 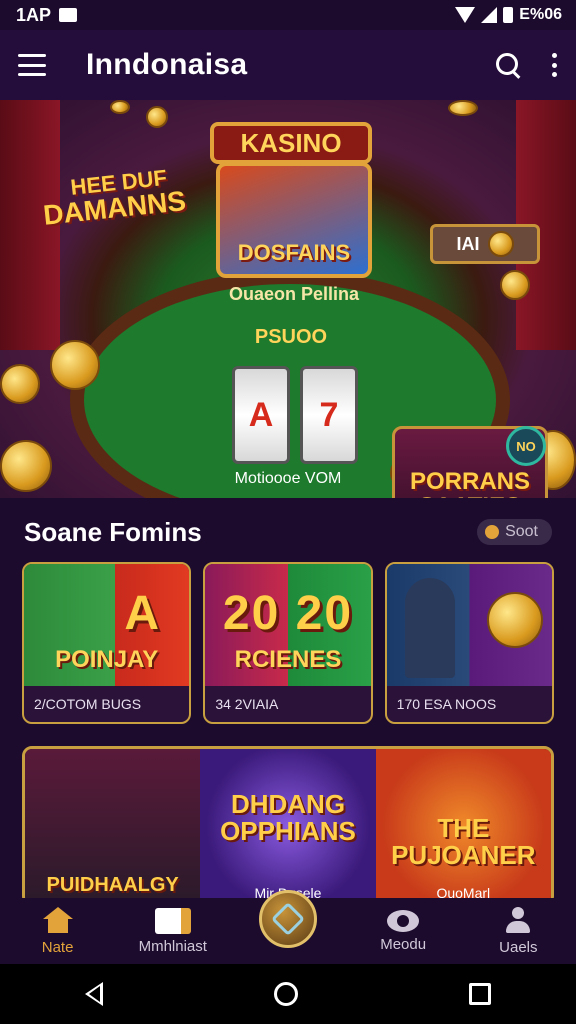 I want to click on promo-title: PUIDHAALGY, so click(x=112, y=885).